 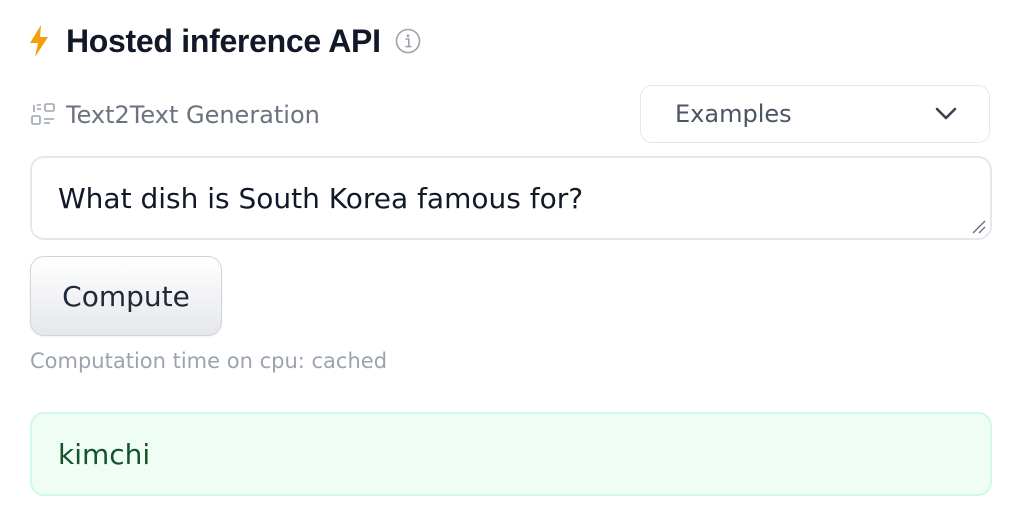 I want to click on task-type: Text2Text Generation, so click(x=175, y=115).